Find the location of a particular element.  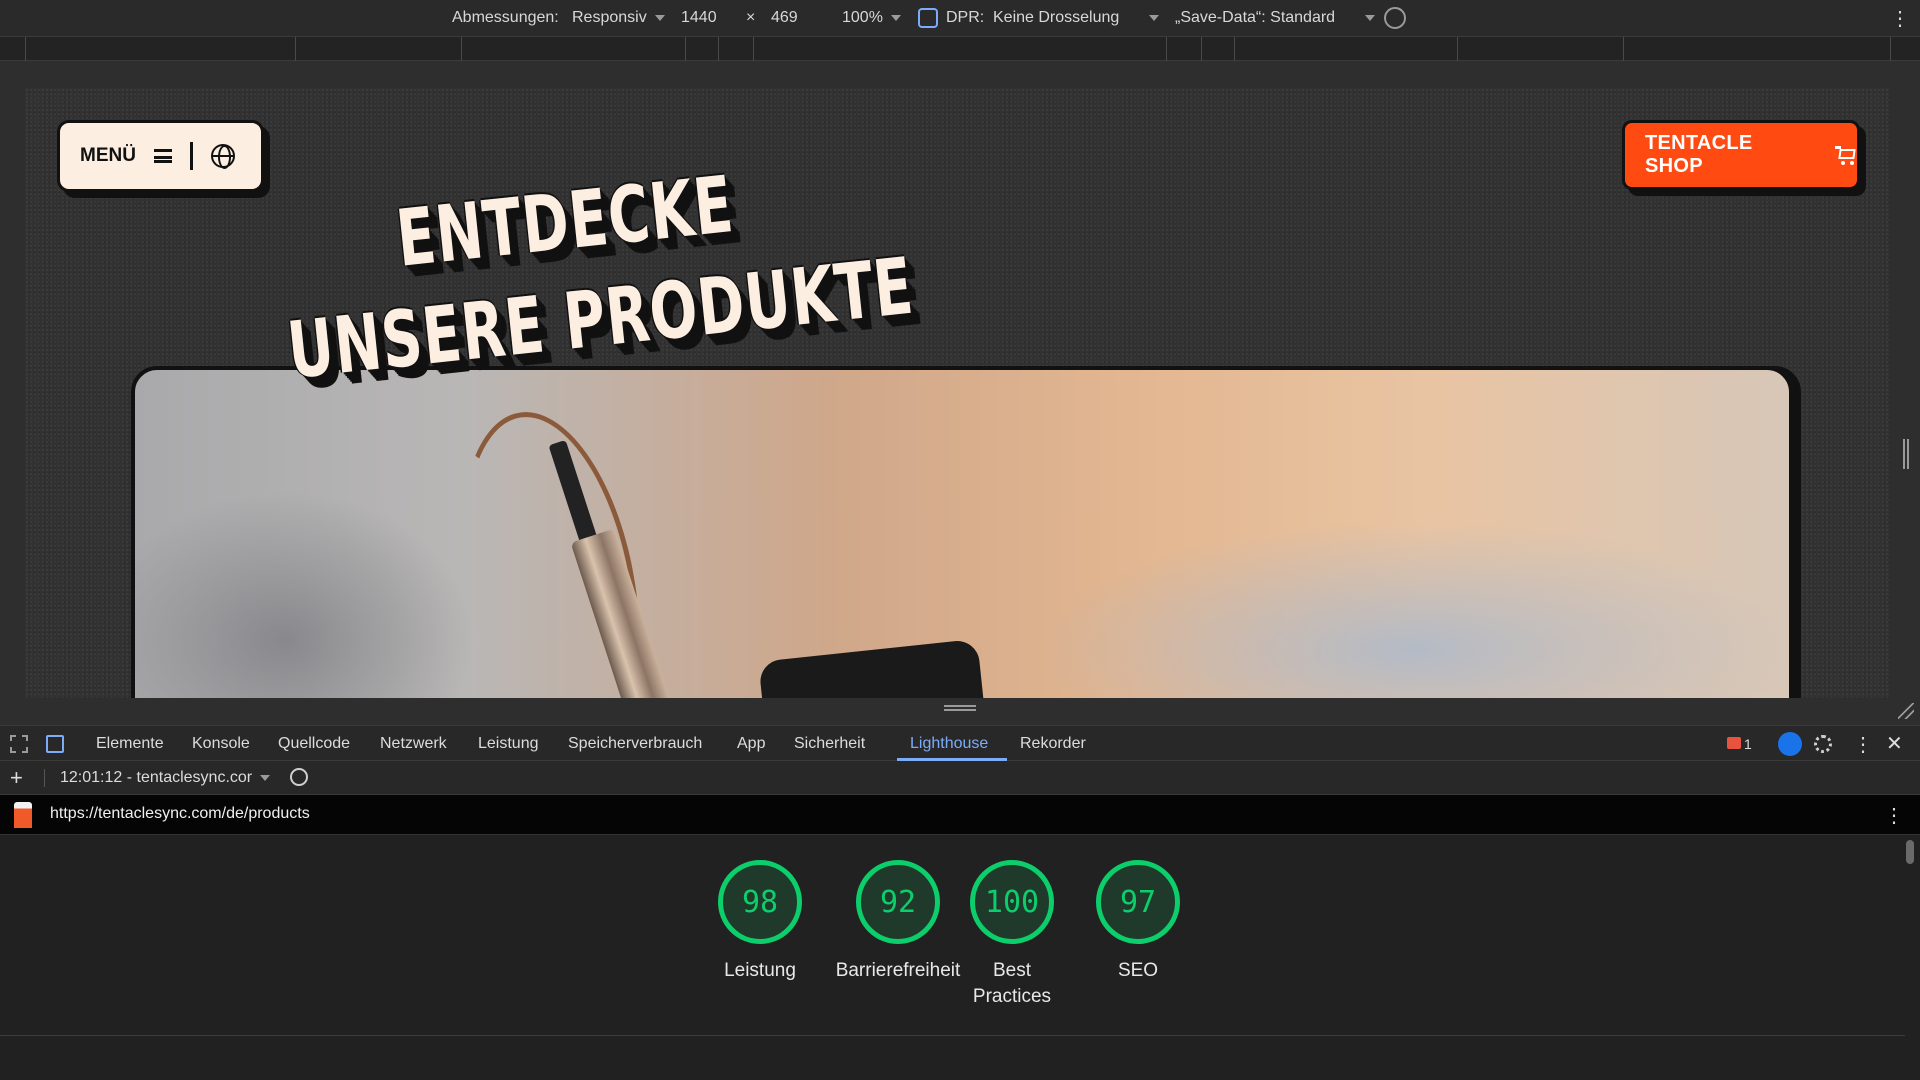

tab-konsole: Konsole is located at coordinates (221, 744).